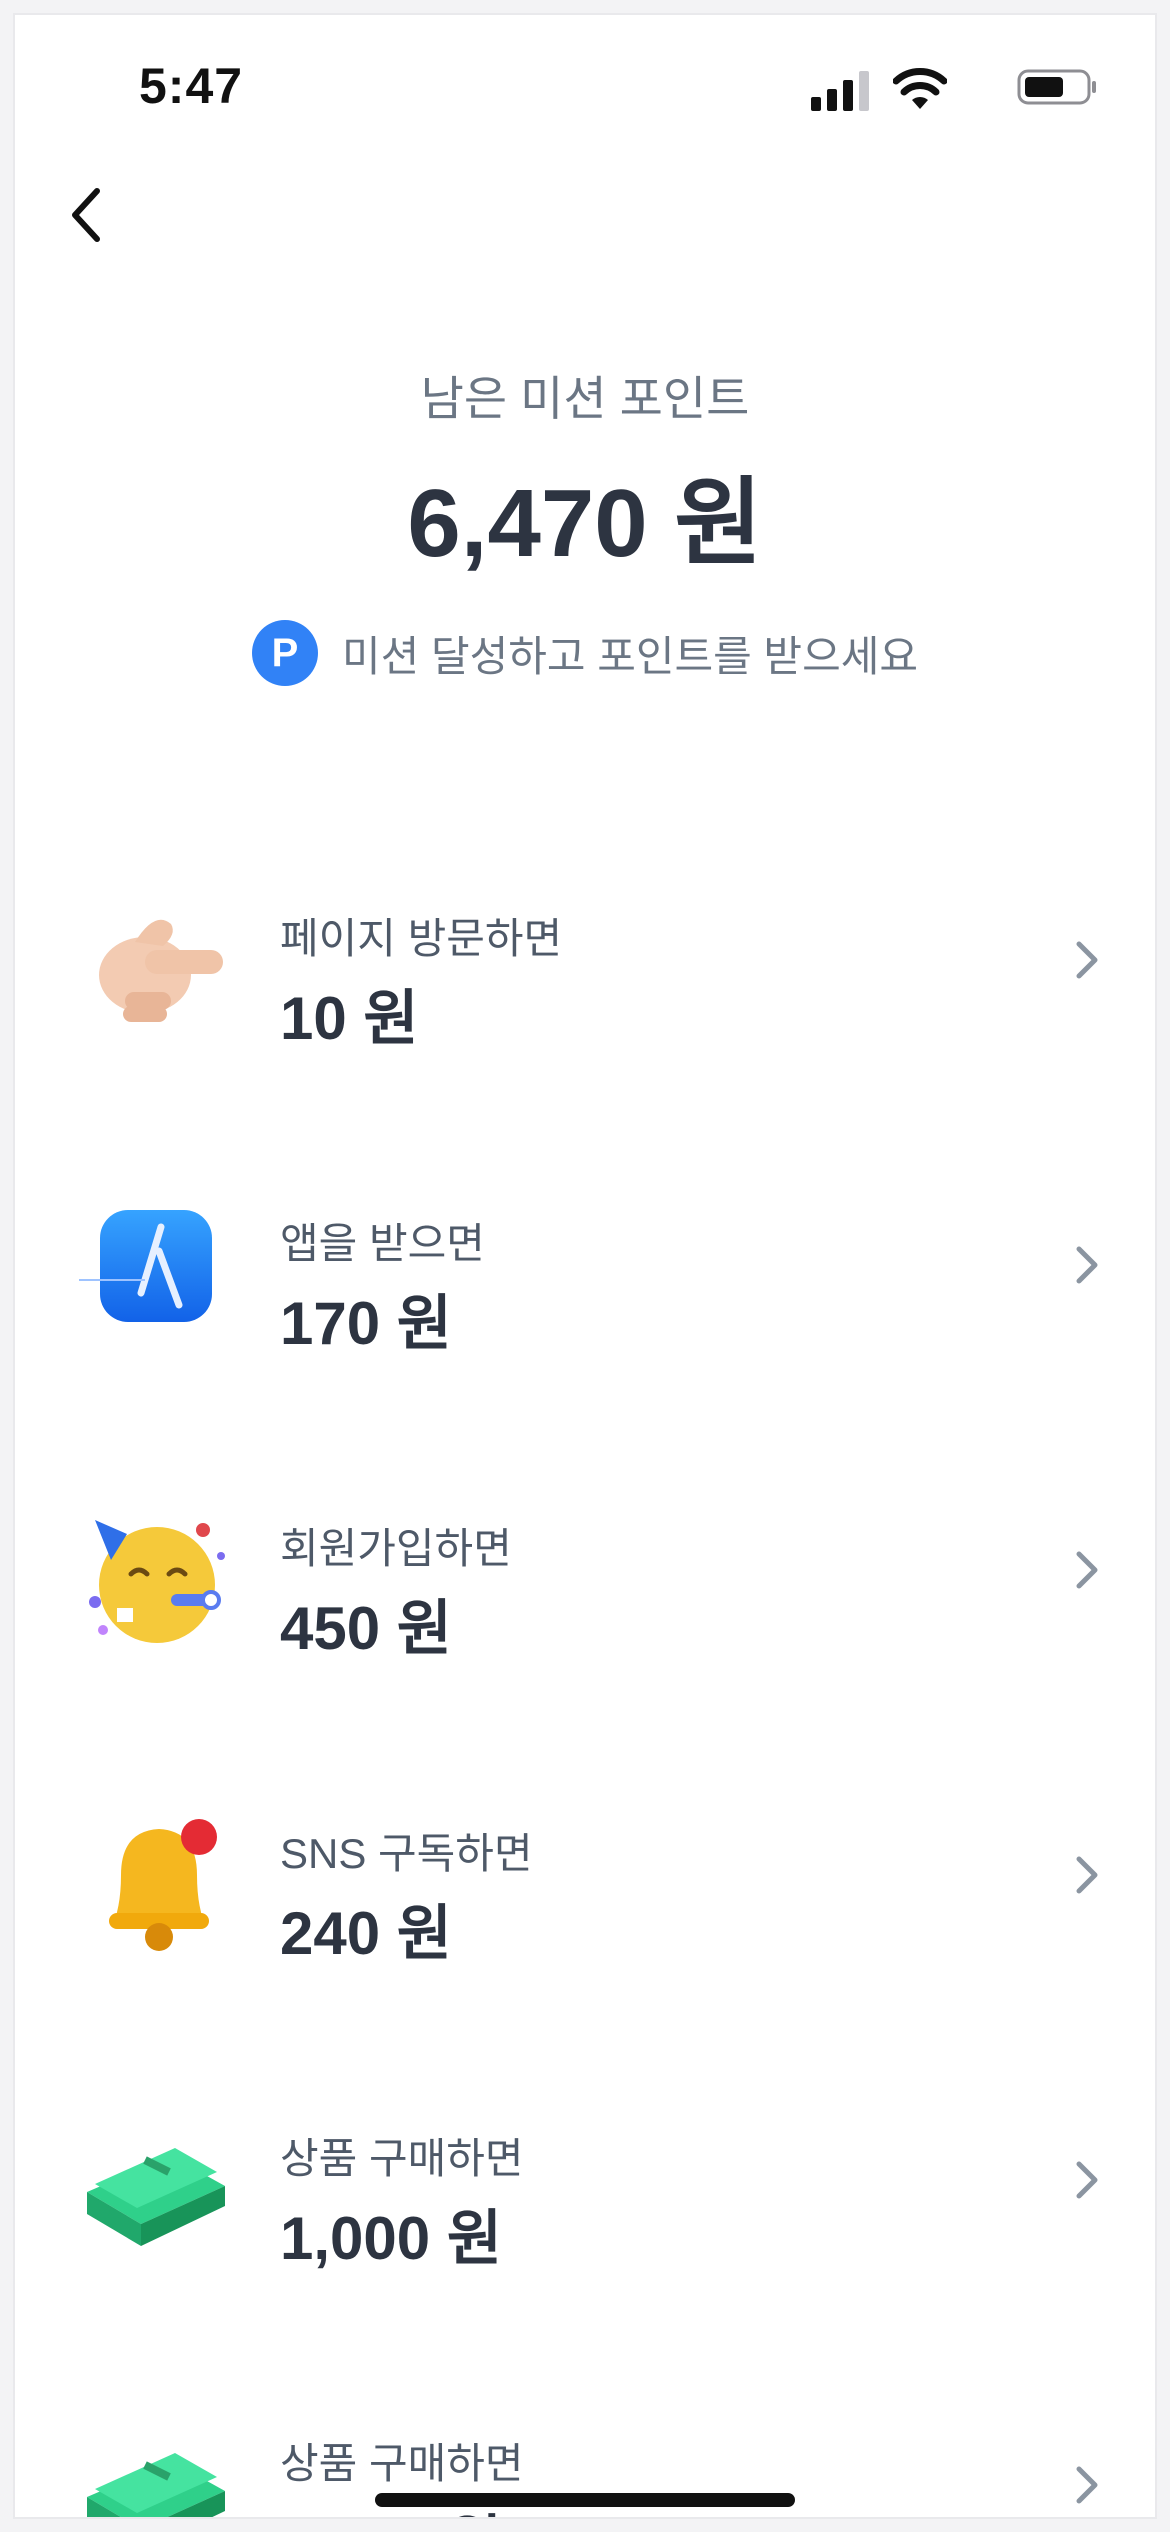  Describe the element at coordinates (585, 1875) in the screenshot. I see `mission-item-sns-subscribe: SNS 구독하면 240 원` at that location.